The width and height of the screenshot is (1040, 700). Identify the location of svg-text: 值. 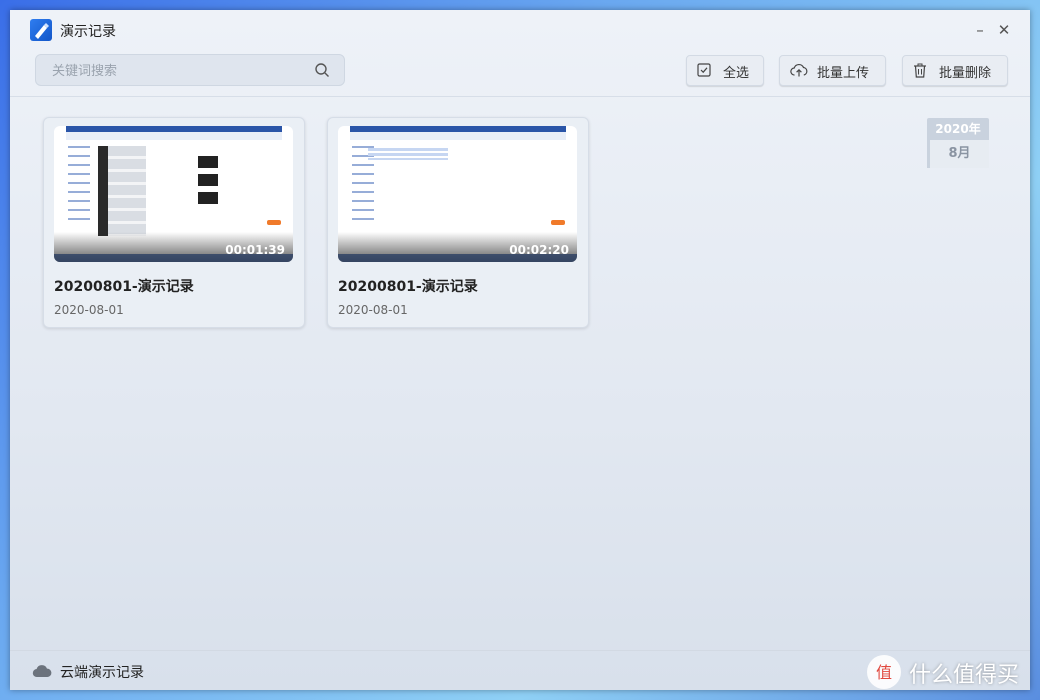
(884, 672).